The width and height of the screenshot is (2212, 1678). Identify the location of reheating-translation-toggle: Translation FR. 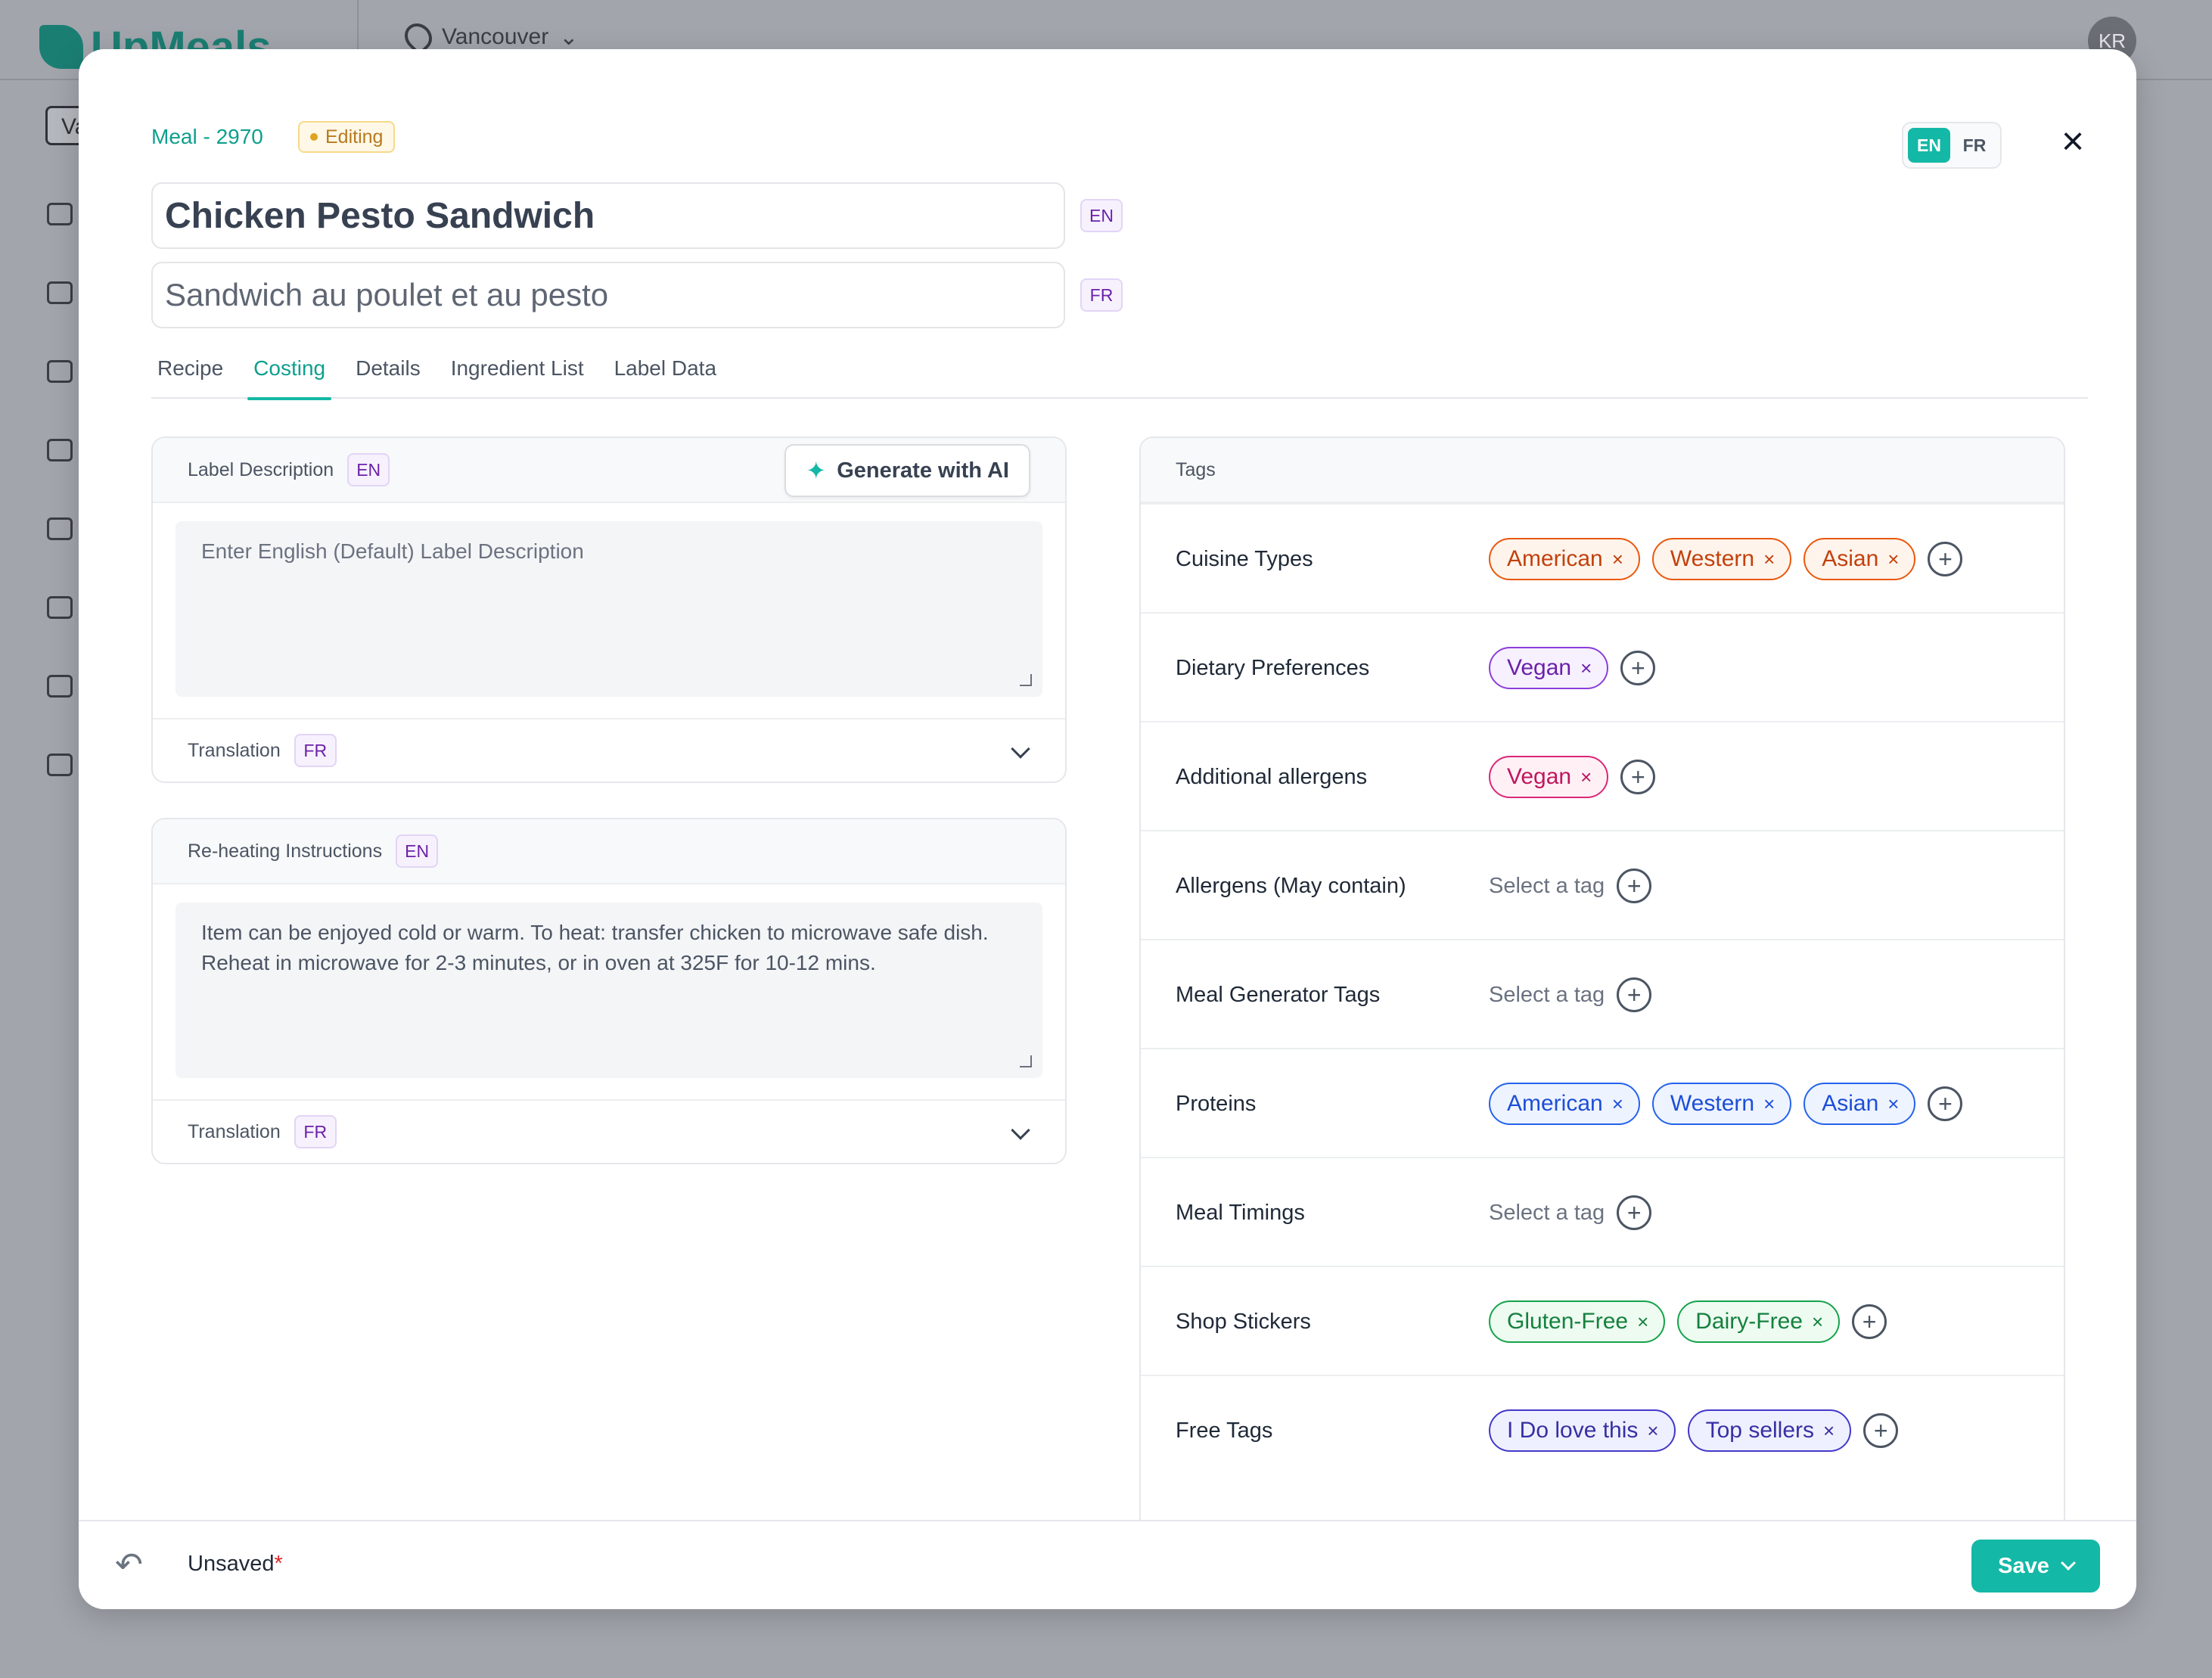
(609, 1131).